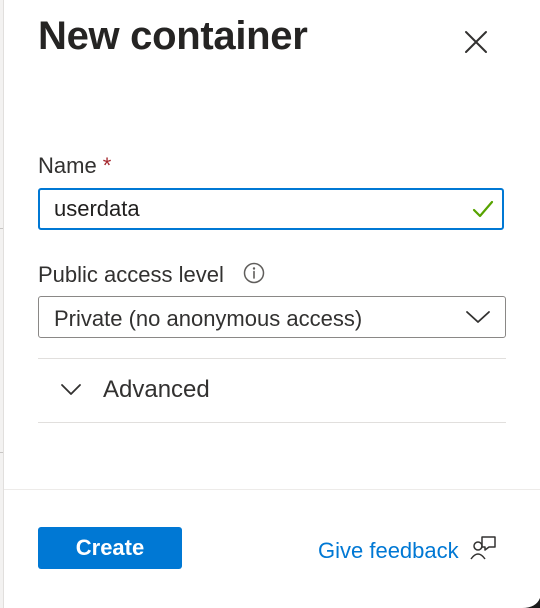 The image size is (540, 608). I want to click on feedback-person-icon, so click(483, 548).